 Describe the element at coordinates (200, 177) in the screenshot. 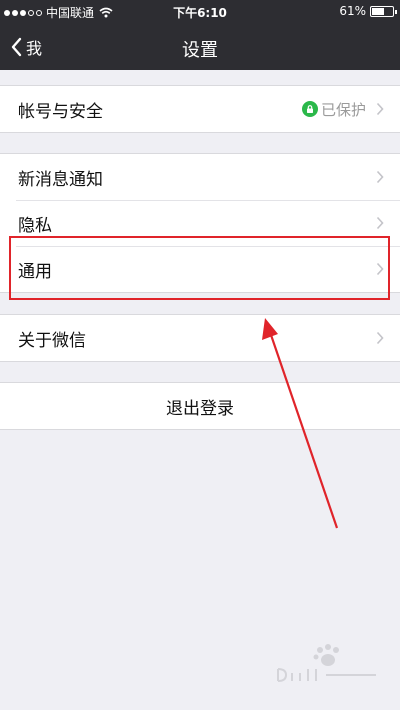

I see `settings-item-notifications: 新消息通知` at that location.